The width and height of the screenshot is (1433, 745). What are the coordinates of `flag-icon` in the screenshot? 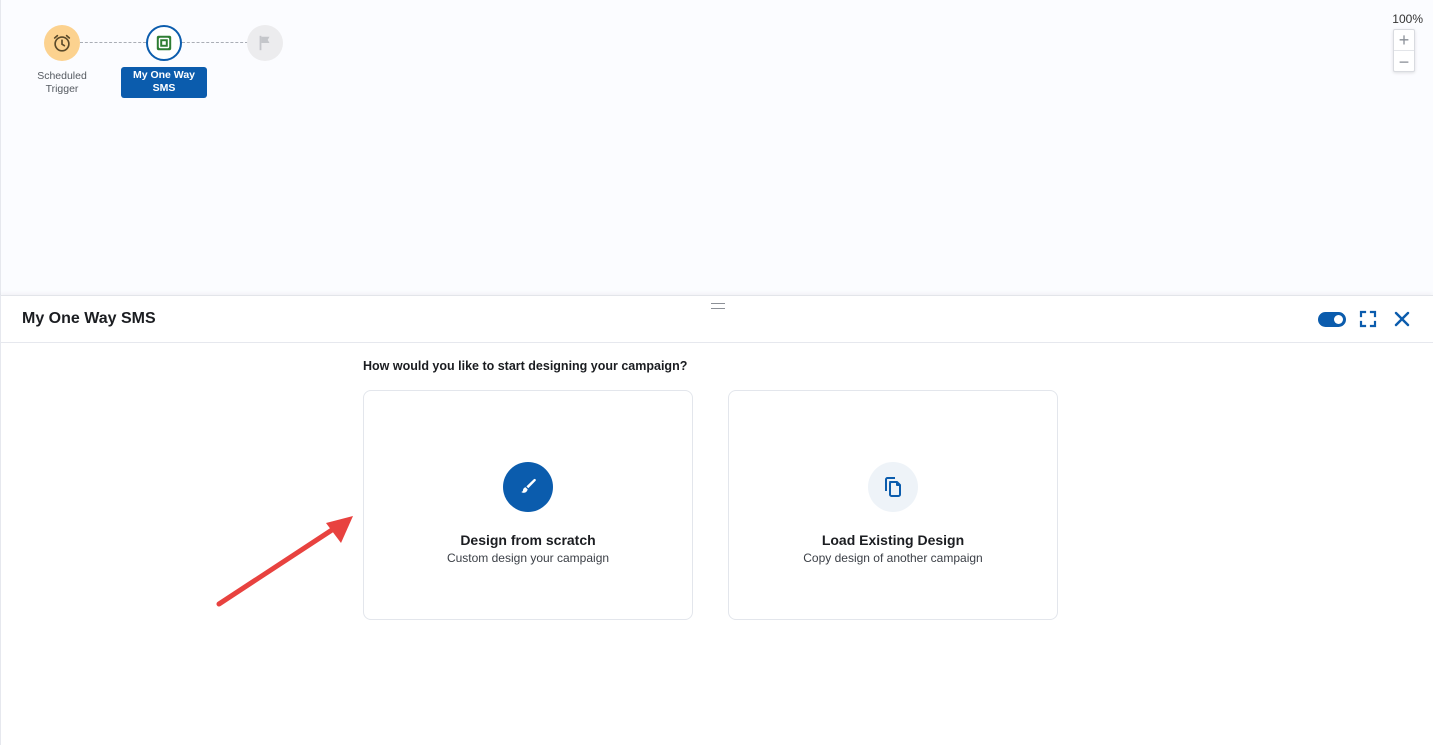 It's located at (265, 43).